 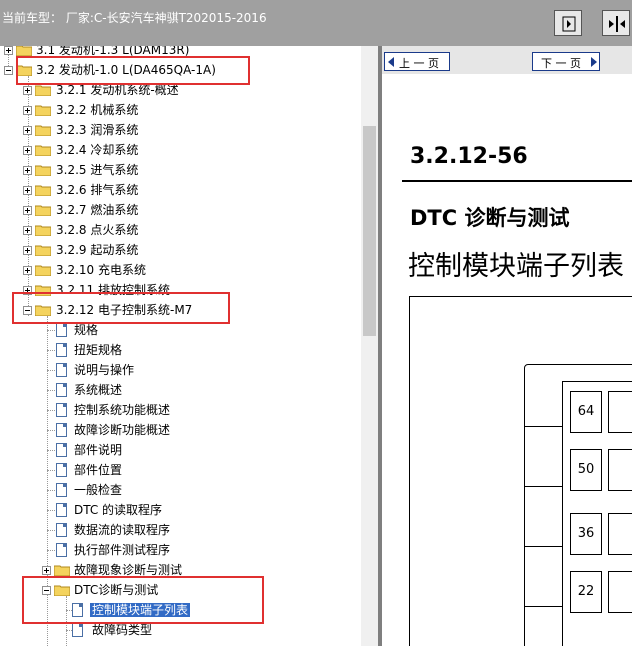 What do you see at coordinates (97, 150) in the screenshot?
I see `tree-item-label: 3.2.4 冷却系统` at bounding box center [97, 150].